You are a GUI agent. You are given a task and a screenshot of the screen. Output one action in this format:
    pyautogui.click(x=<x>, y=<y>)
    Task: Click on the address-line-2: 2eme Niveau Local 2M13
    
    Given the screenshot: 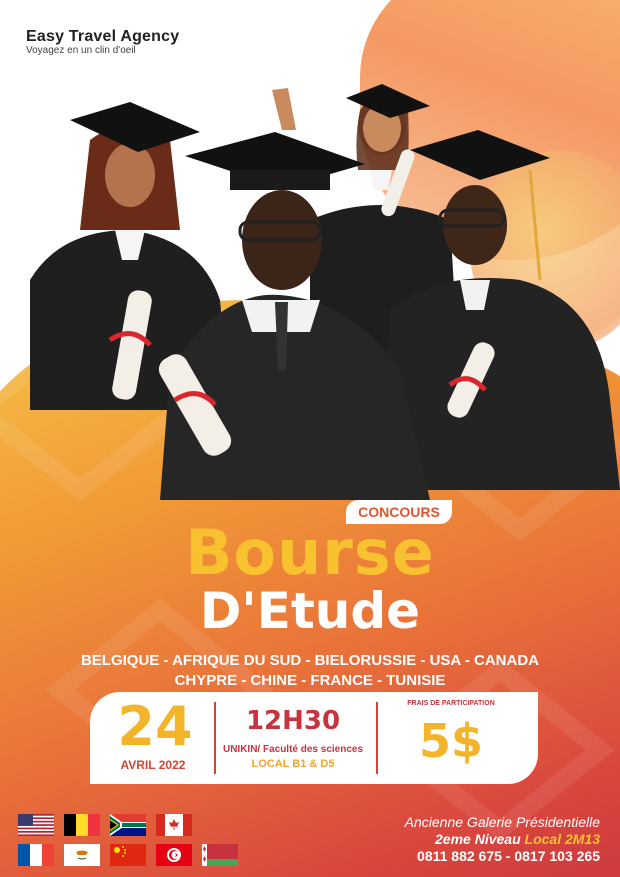 What is the action you would take?
    pyautogui.click(x=450, y=839)
    